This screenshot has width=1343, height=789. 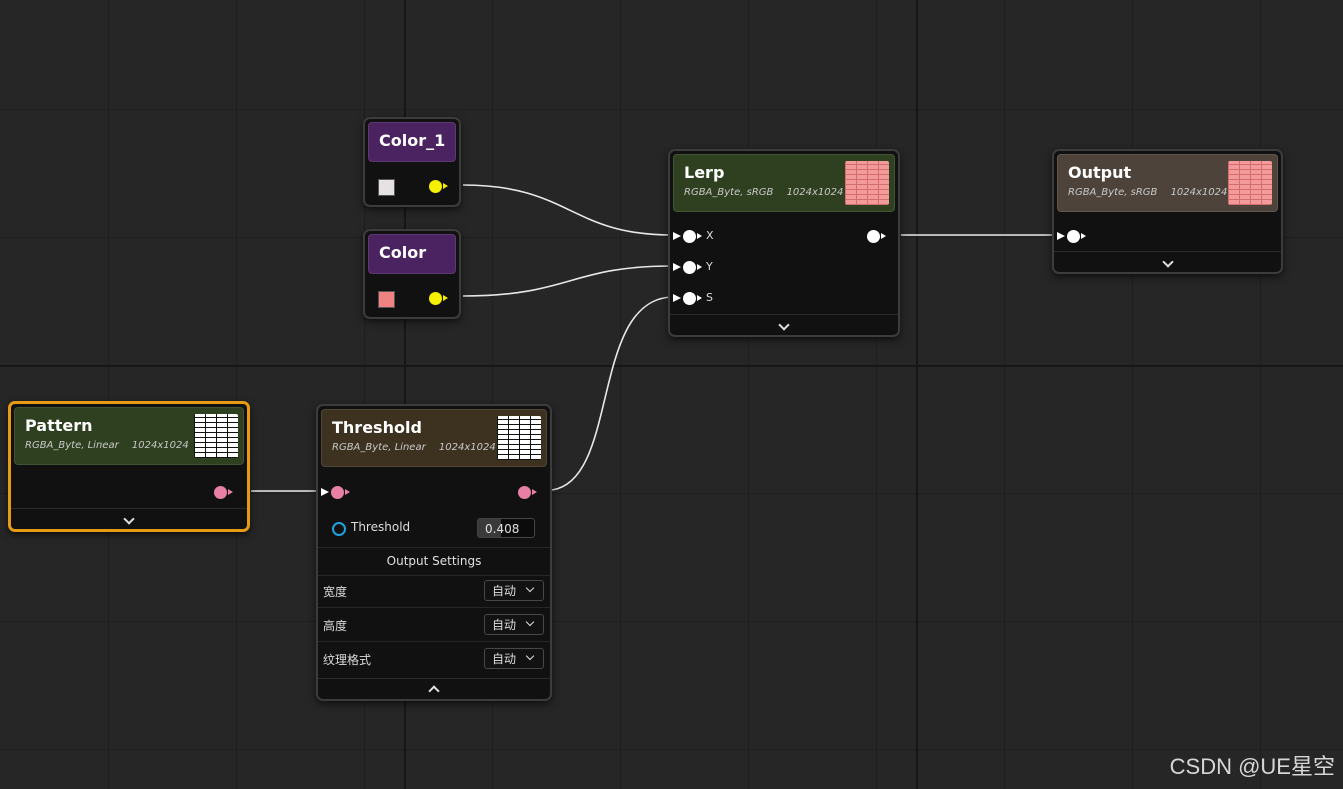 What do you see at coordinates (867, 183) in the screenshot?
I see `lerp-texture-thumbnail` at bounding box center [867, 183].